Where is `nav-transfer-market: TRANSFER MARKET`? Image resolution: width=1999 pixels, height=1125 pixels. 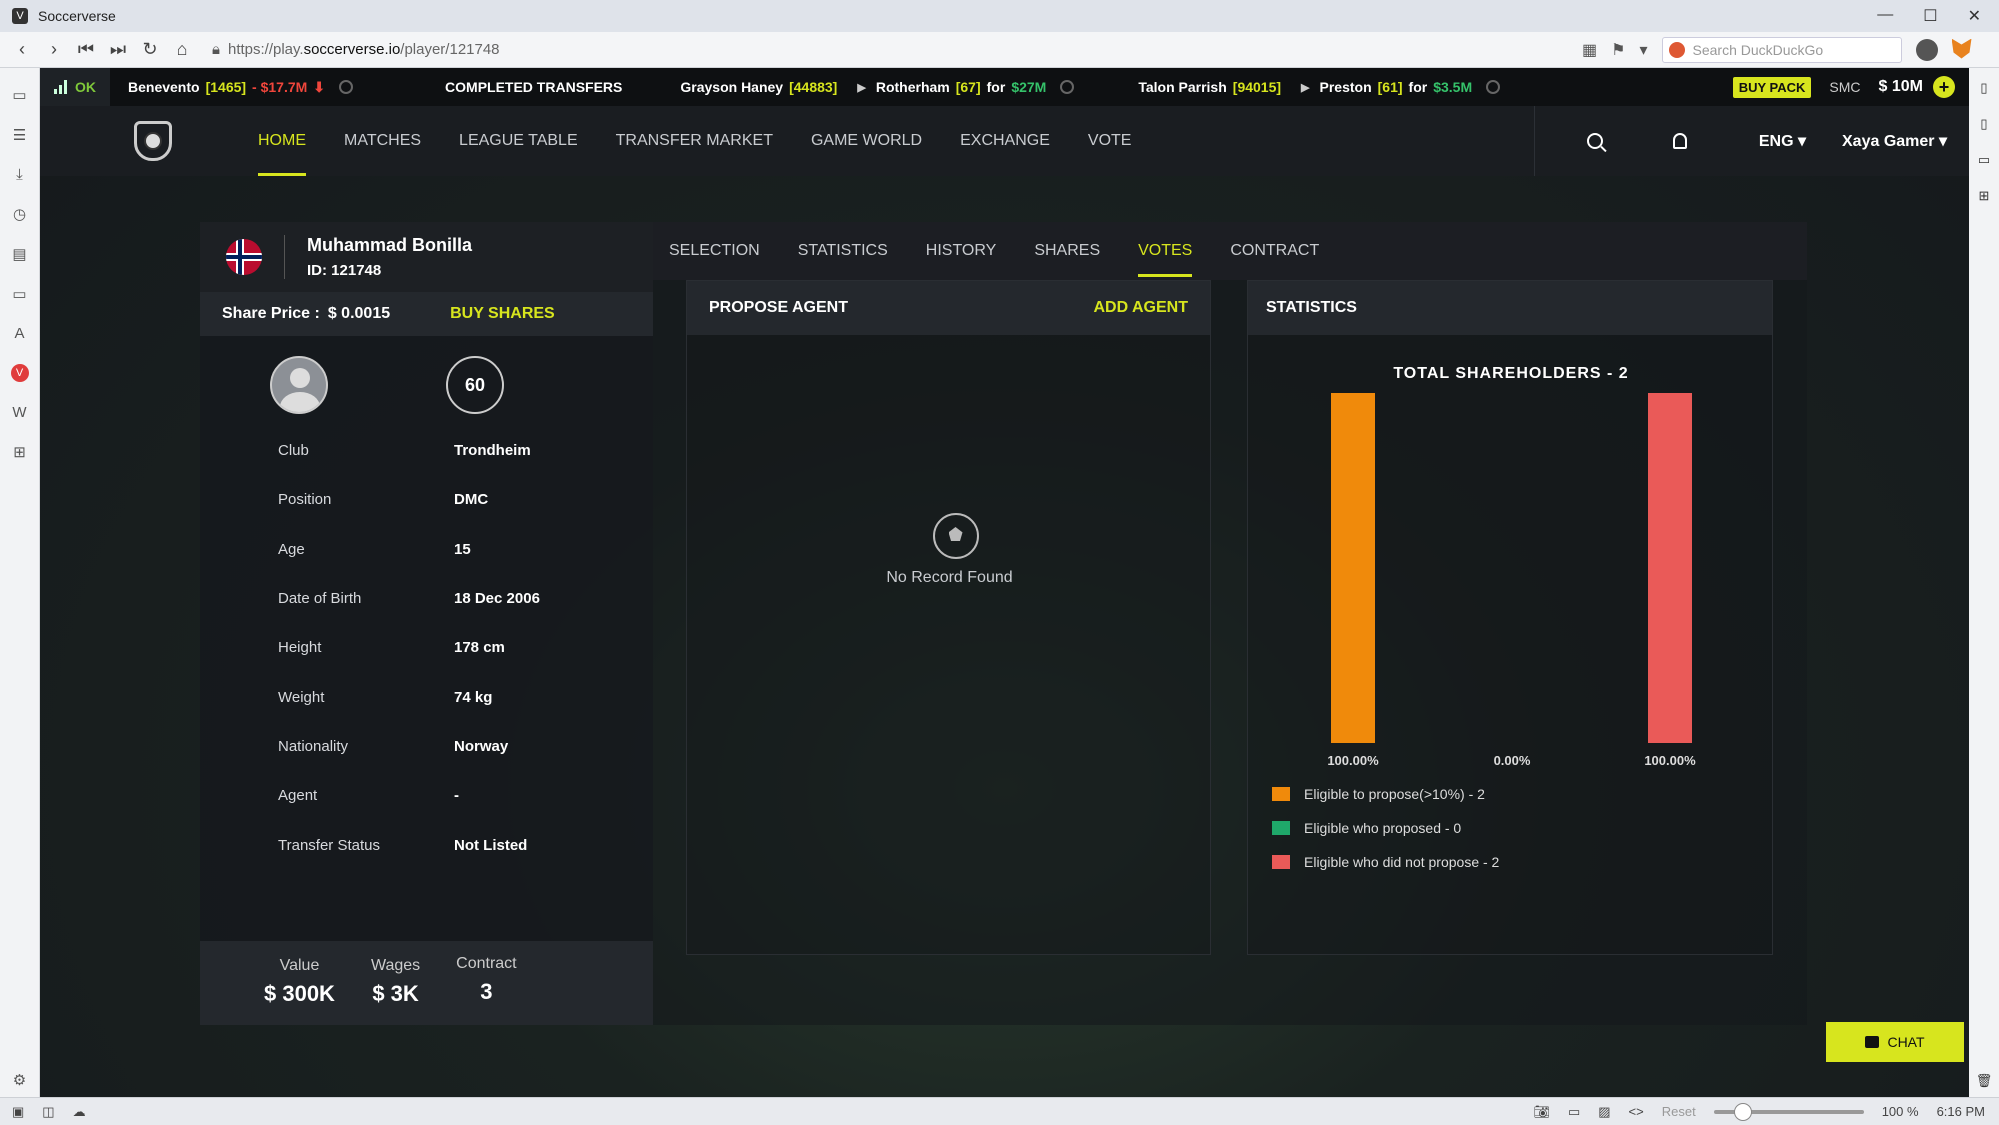 nav-transfer-market: TRANSFER MARKET is located at coordinates (694, 141).